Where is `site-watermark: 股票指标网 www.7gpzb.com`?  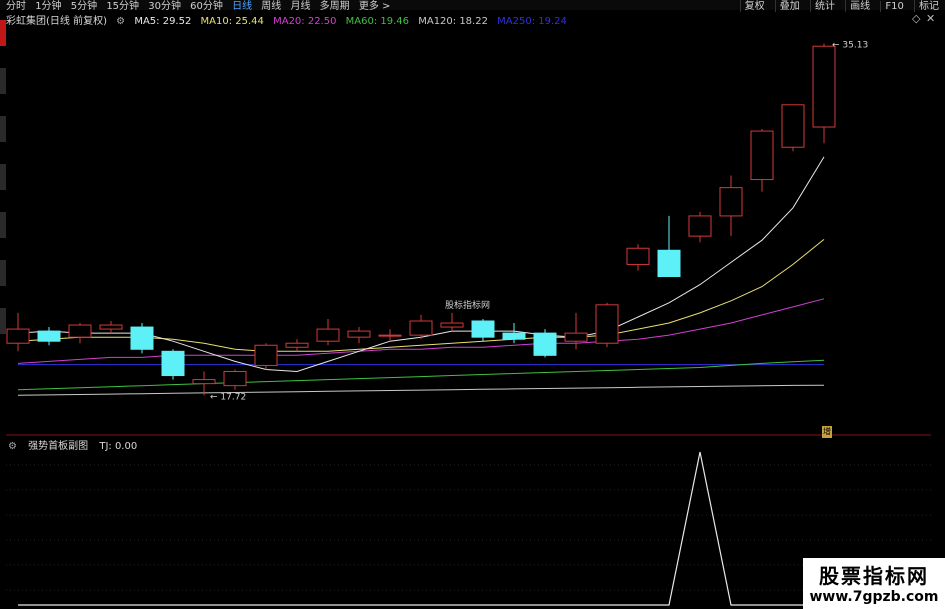
site-watermark: 股票指标网 www.7gpzb.com is located at coordinates (874, 583).